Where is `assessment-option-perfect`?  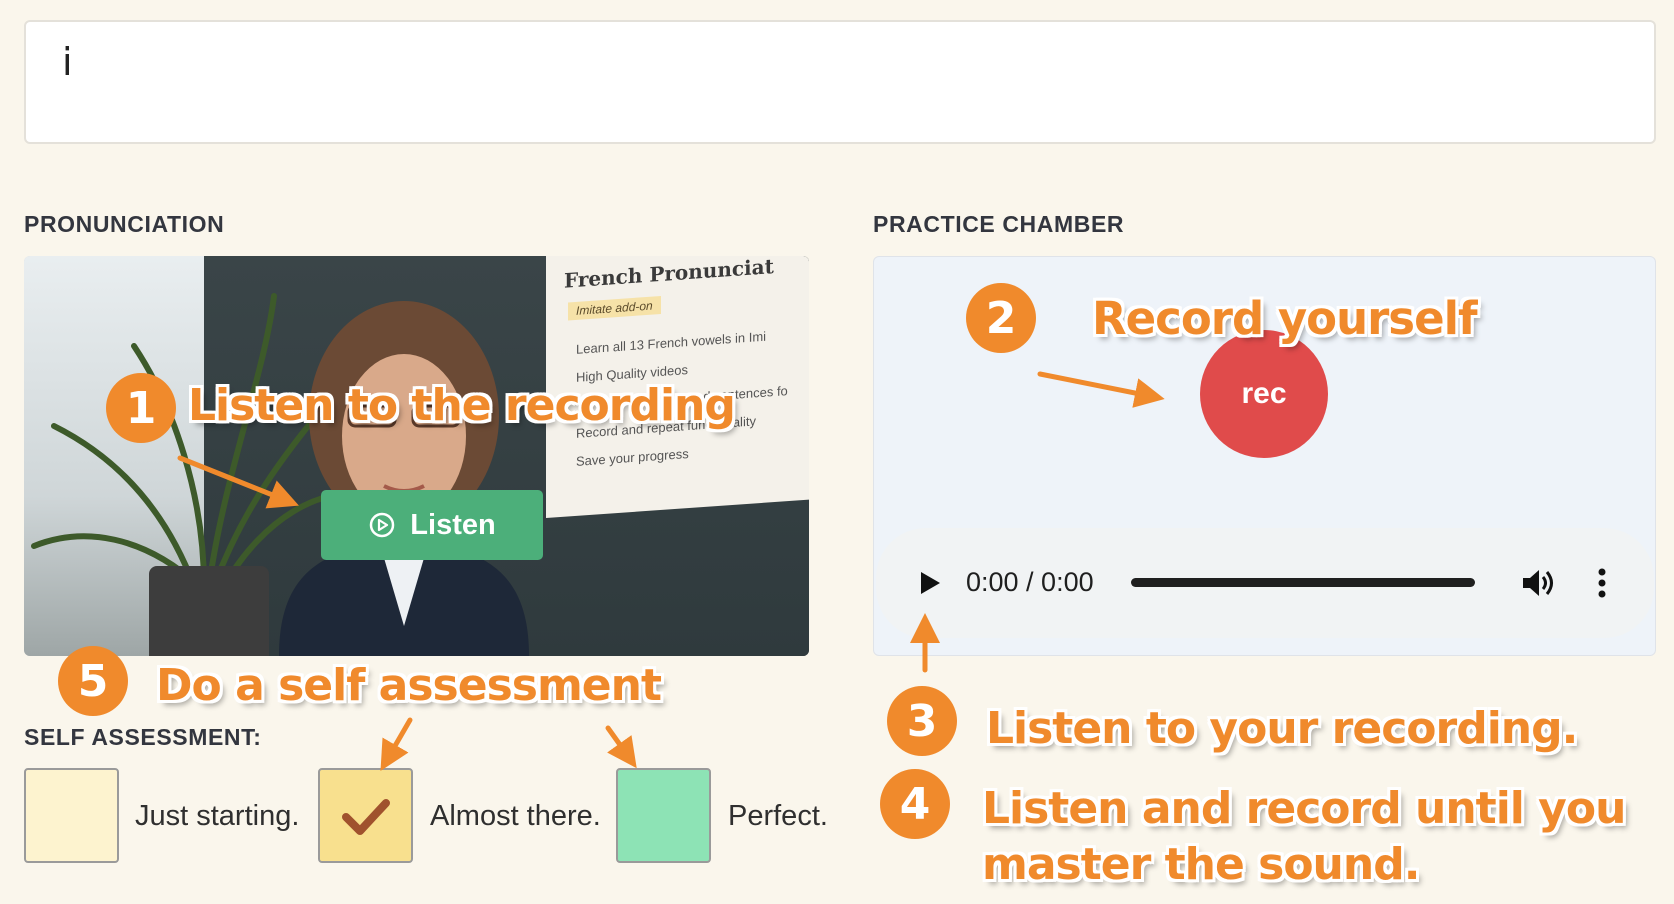
assessment-option-perfect is located at coordinates (663, 815).